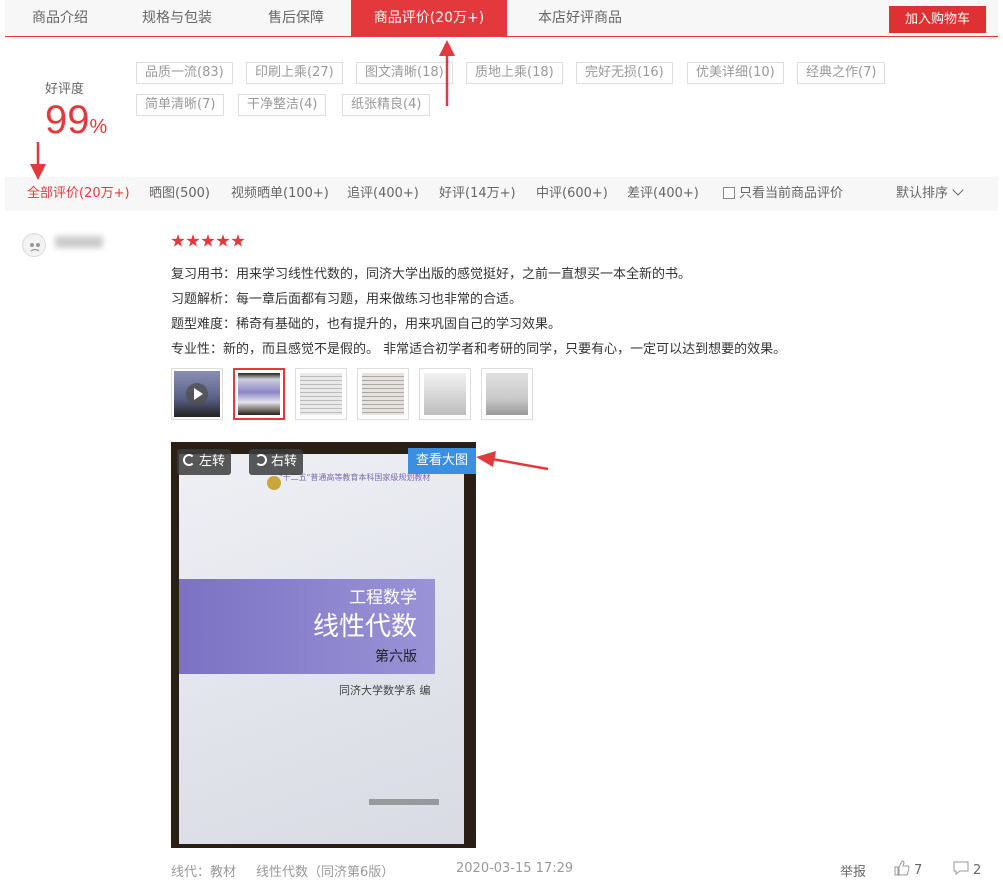 The width and height of the screenshot is (1003, 888). I want to click on review-tag: 印刷上乘(27), so click(294, 73).